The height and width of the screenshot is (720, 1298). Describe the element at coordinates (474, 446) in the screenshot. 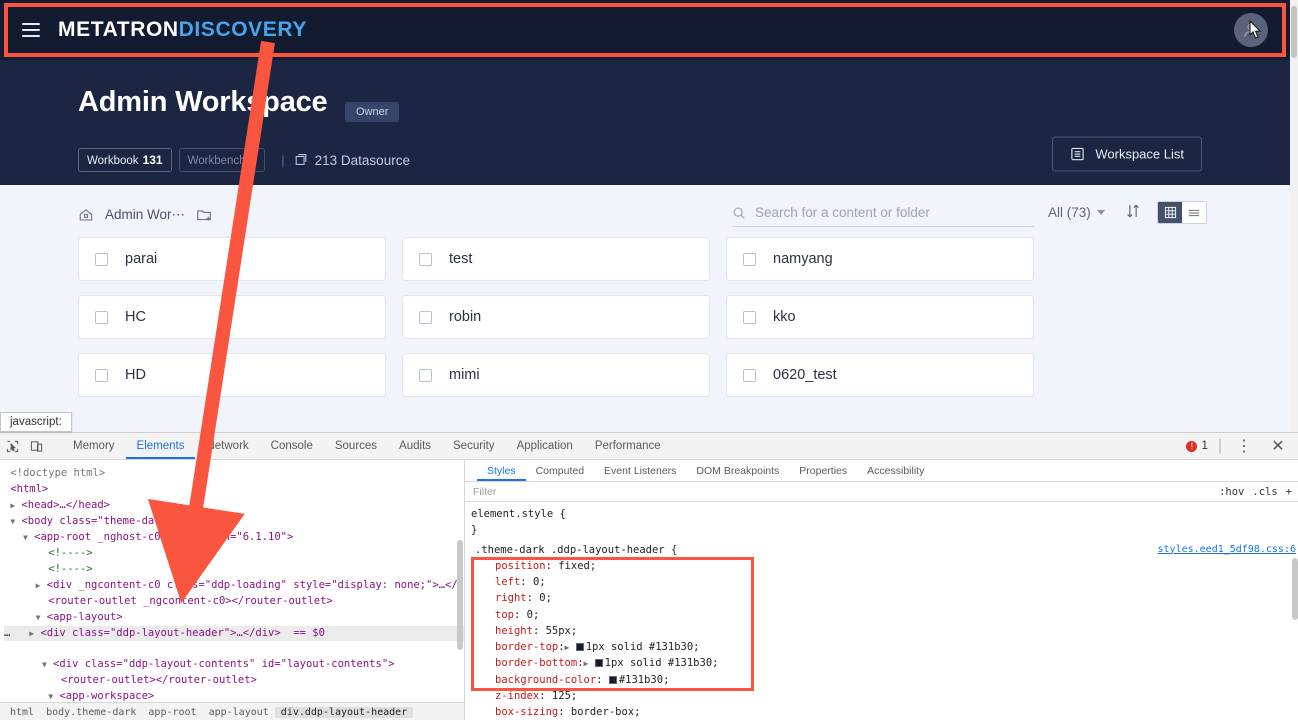

I see `tab-security: Security` at that location.